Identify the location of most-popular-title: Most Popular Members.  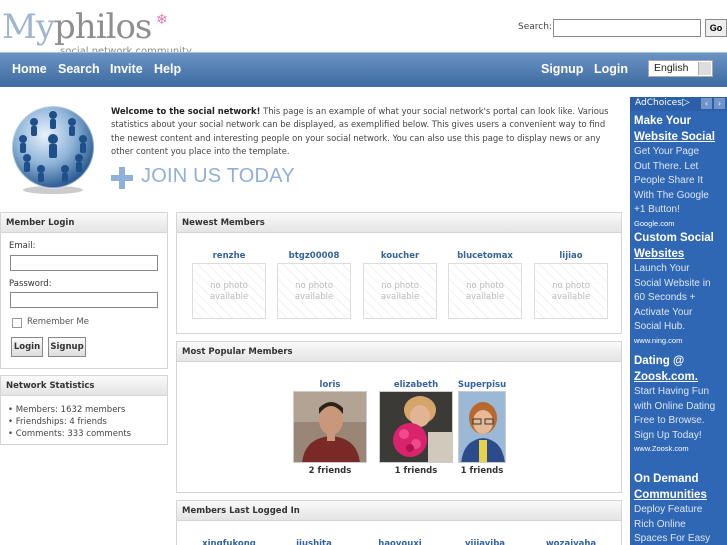
(399, 352).